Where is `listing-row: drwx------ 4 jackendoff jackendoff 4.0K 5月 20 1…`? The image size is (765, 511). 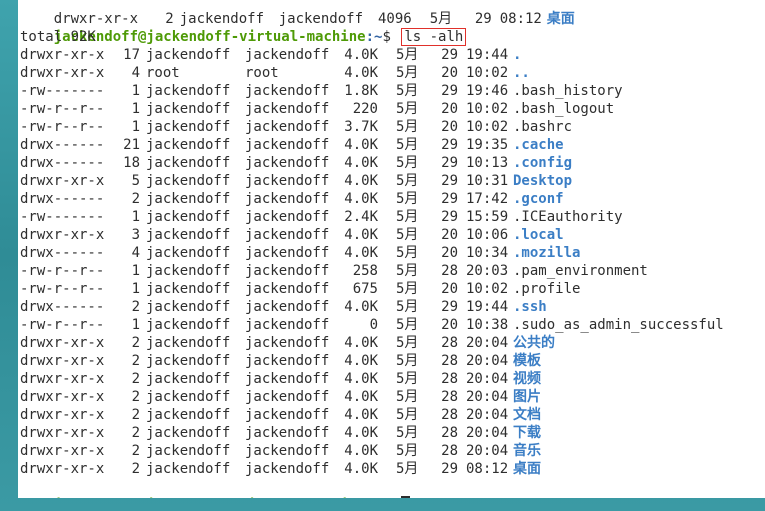 listing-row: drwx------ 4 jackendoff jackendoff 4.0K 5月 20 1… is located at coordinates (300, 253).